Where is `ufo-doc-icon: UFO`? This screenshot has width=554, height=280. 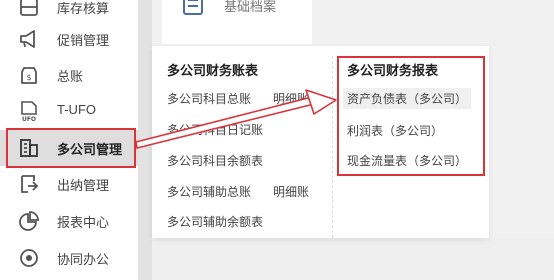 ufo-doc-icon: UFO is located at coordinates (29, 111).